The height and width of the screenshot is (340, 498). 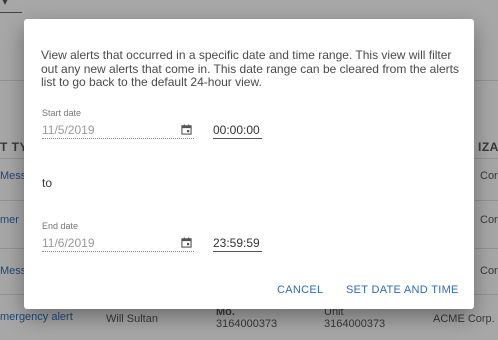 I want to click on end-date-field: 11/6/2019, so click(x=118, y=242).